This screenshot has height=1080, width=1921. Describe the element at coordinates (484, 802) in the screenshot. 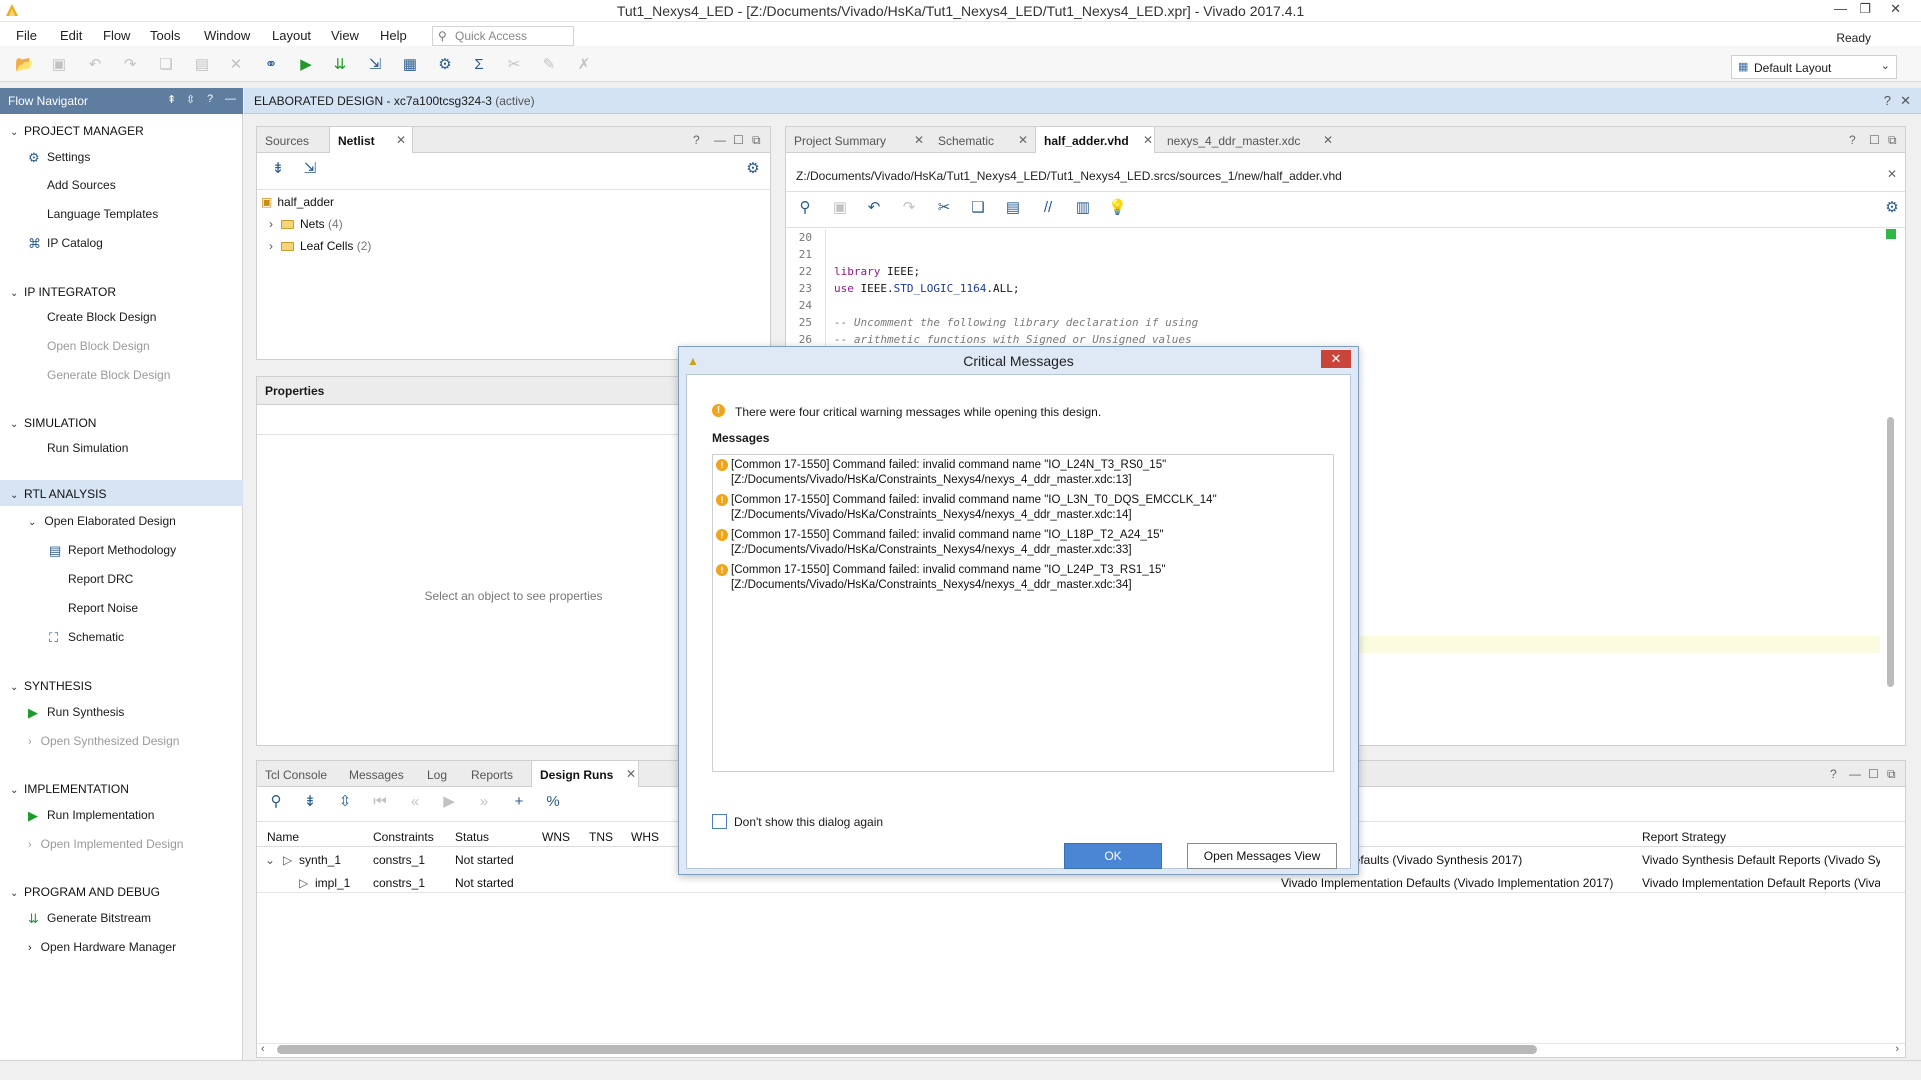

I see `next-icon: »` at that location.